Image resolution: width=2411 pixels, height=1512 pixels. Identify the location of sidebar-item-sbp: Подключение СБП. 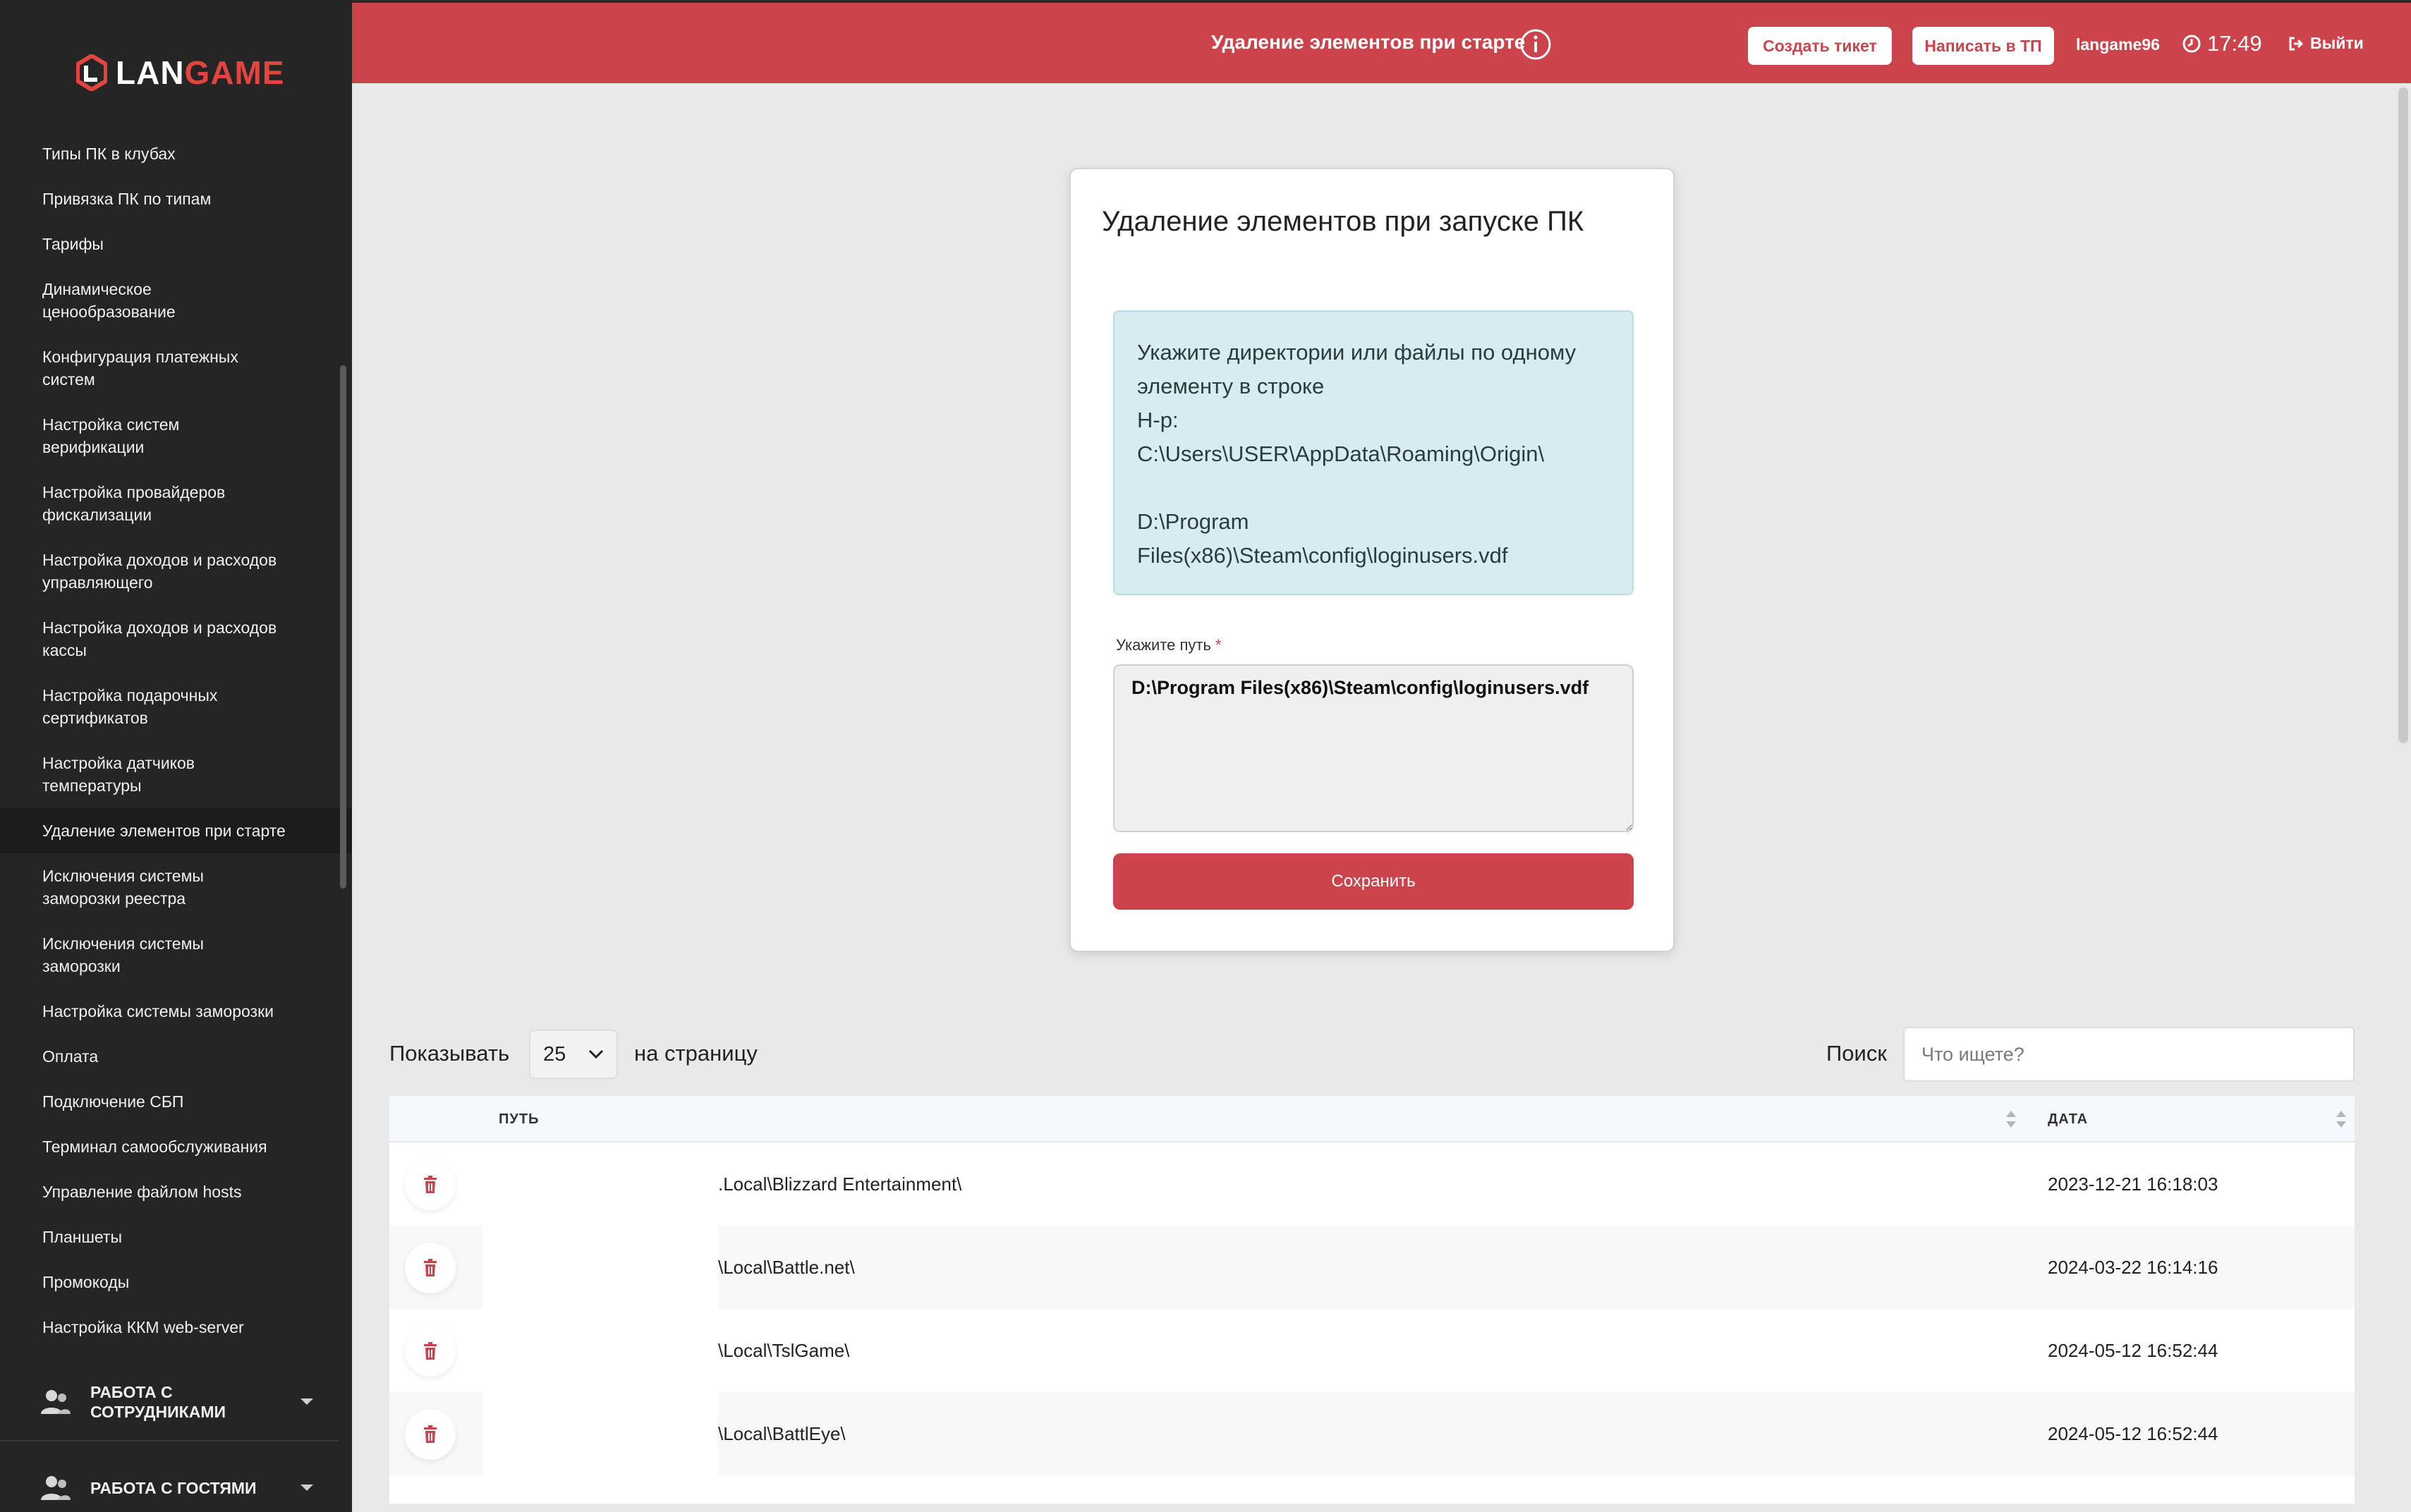
(176, 1101).